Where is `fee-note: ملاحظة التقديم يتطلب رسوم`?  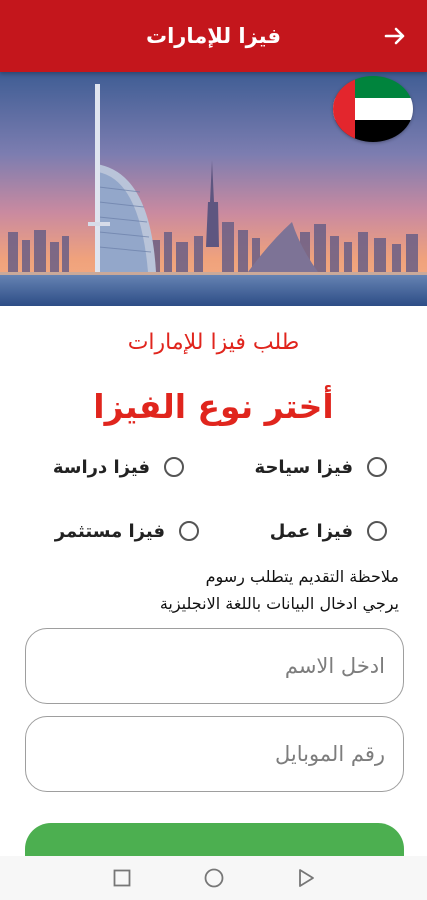
fee-note: ملاحظة التقديم يتطلب رسوم is located at coordinates (302, 576).